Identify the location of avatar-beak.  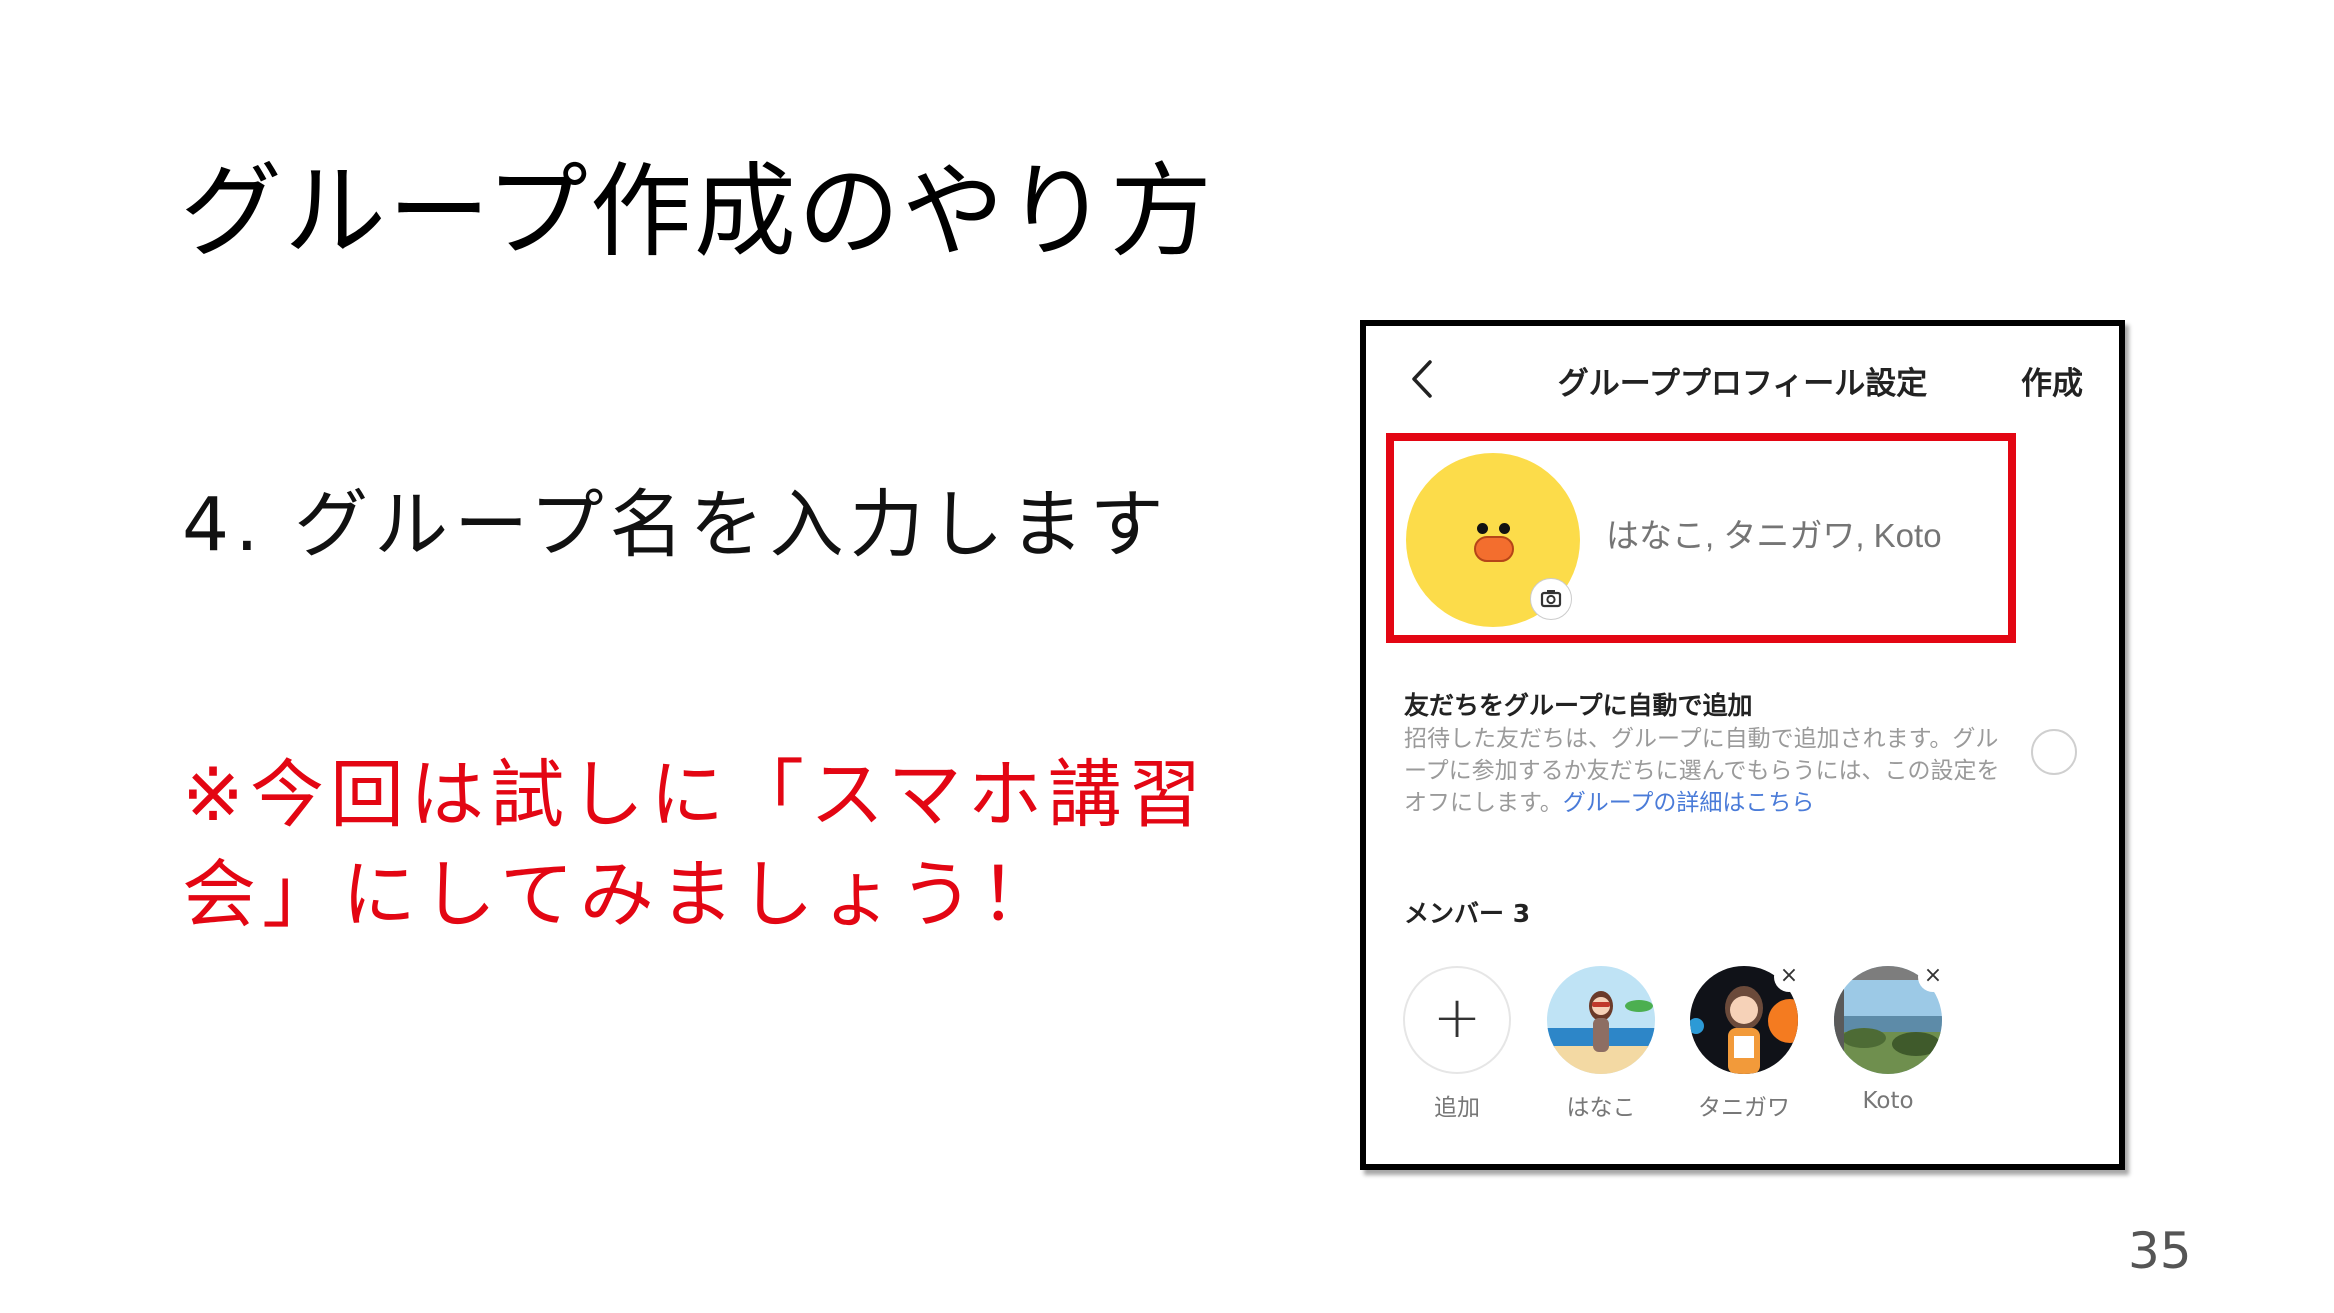
(1494, 549).